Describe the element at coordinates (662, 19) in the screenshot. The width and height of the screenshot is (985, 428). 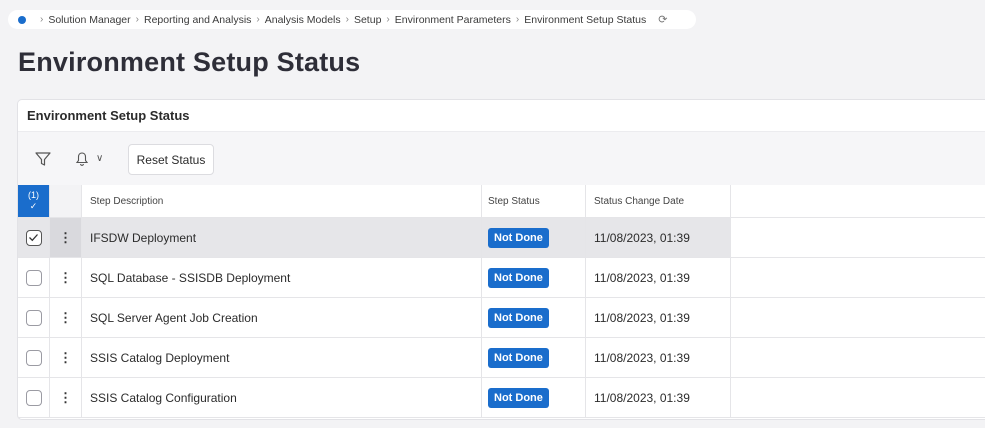
I see `refresh-icon: ⟳` at that location.